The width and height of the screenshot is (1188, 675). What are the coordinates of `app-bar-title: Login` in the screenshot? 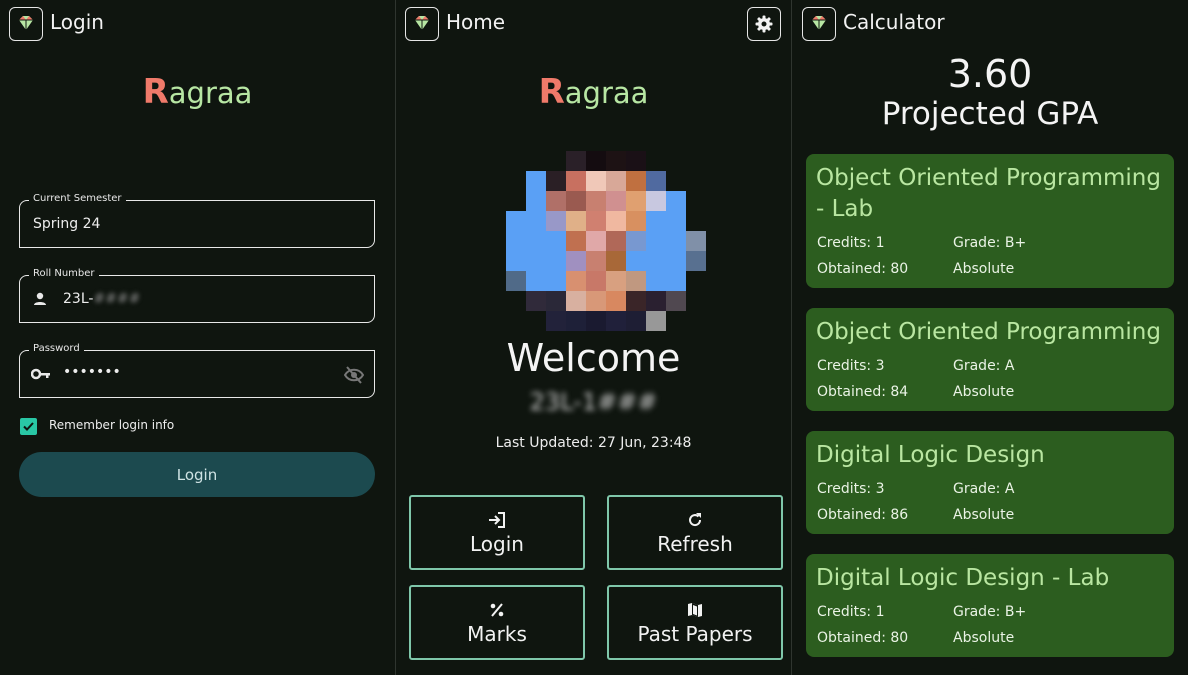 It's located at (77, 22).